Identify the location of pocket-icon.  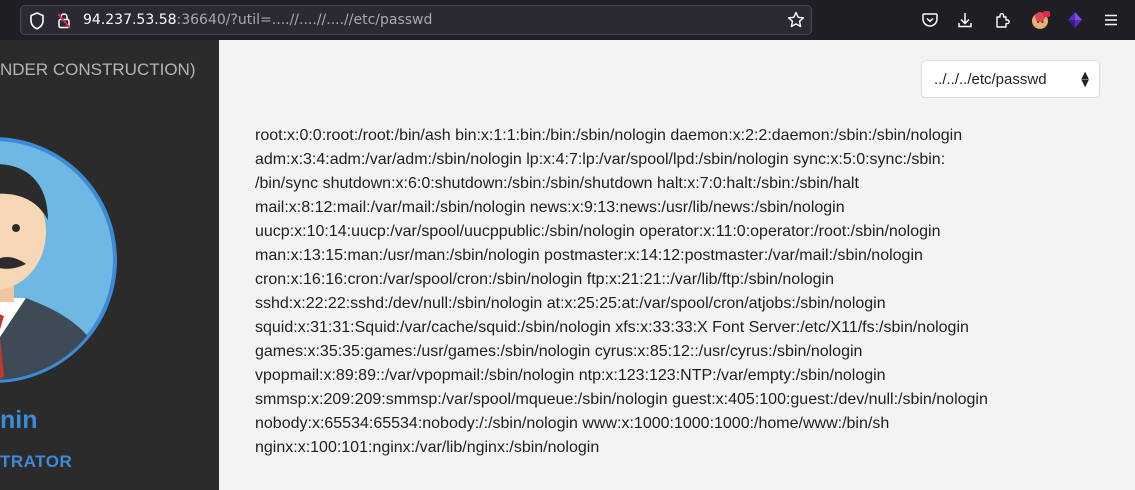
(930, 20).